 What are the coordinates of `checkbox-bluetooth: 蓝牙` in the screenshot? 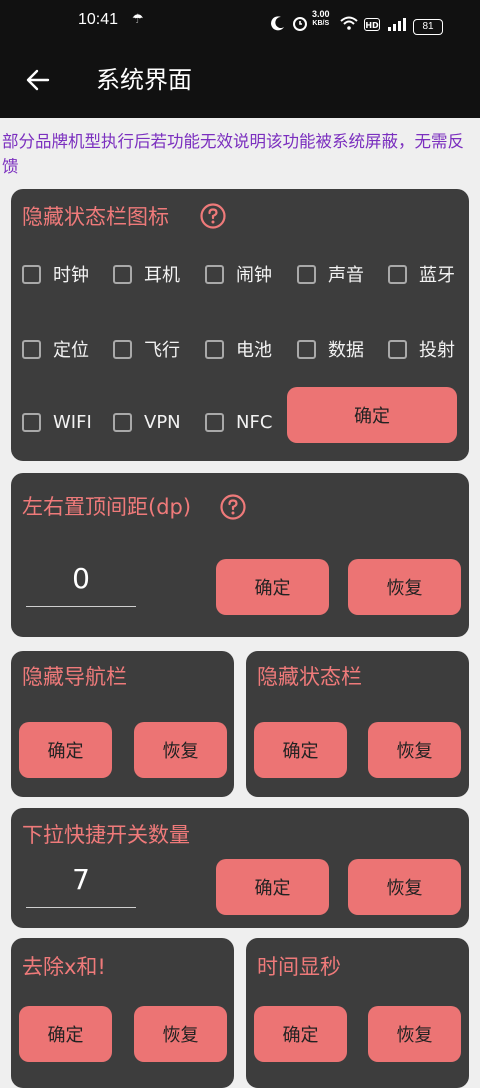 It's located at (421, 274).